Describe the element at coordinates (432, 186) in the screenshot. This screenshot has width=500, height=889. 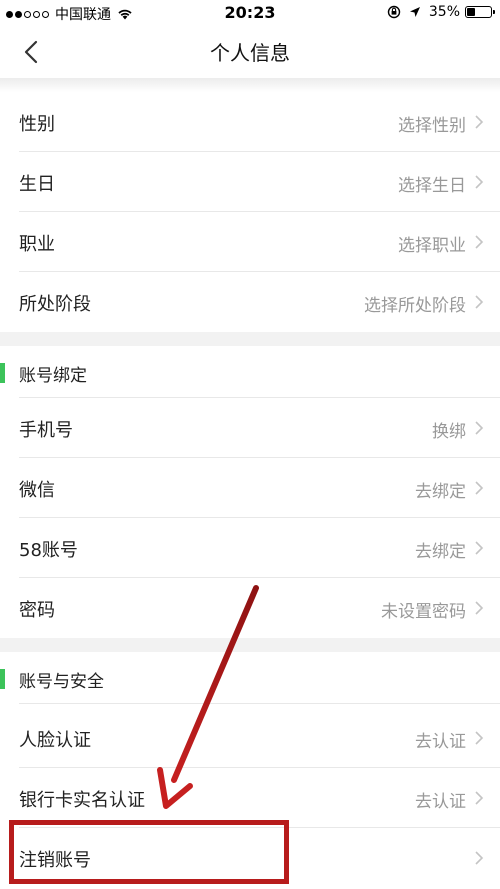
I see `row-value: 选择生日` at that location.